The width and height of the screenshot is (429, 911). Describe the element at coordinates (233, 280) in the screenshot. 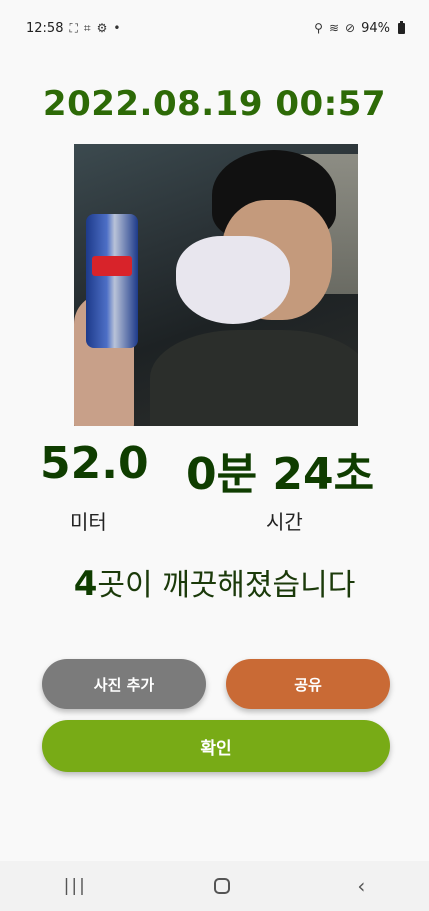

I see `photo-mask` at that location.